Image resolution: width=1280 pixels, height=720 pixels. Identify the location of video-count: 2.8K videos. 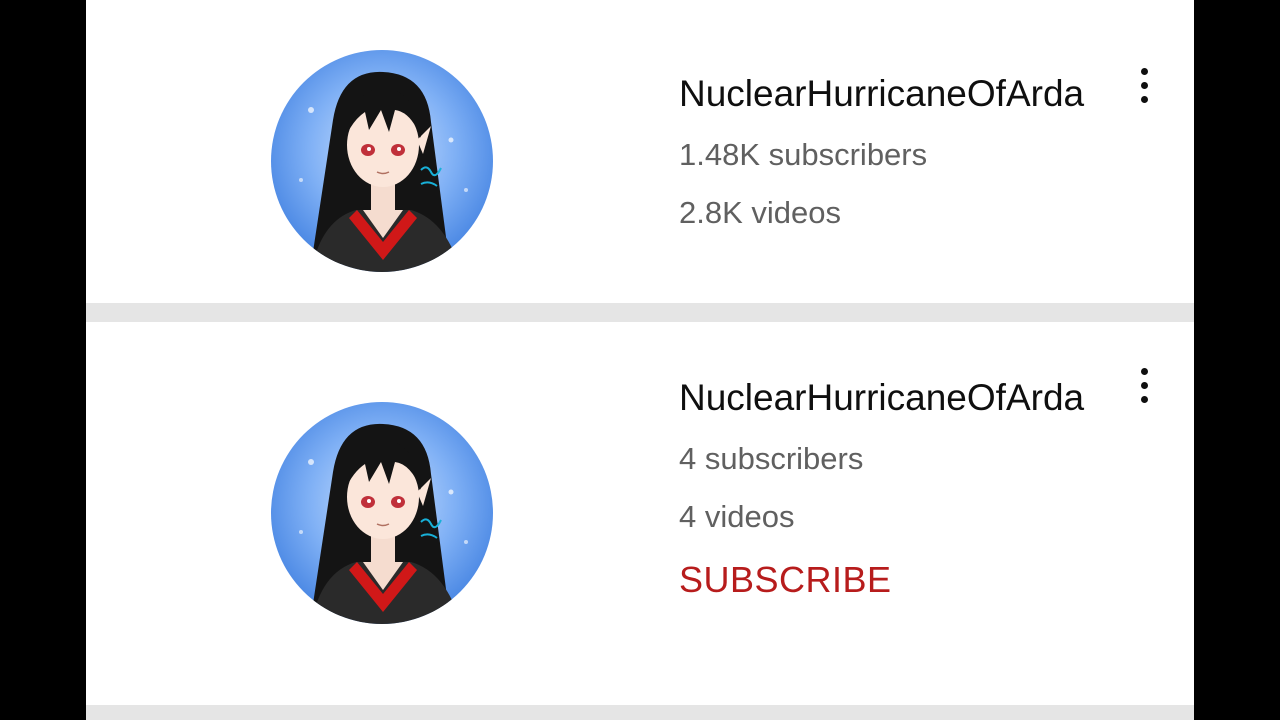
(760, 212).